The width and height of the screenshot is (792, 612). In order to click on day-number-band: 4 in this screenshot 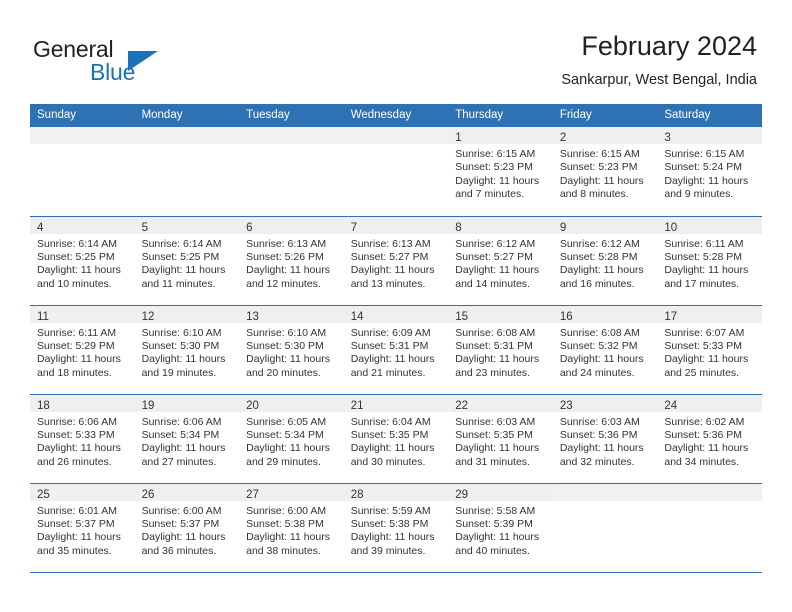, I will do `click(82, 225)`.